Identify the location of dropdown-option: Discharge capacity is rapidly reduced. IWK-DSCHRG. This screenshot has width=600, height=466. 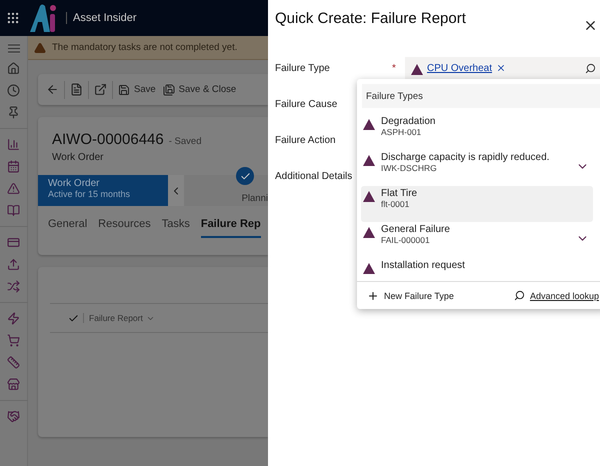
(477, 168).